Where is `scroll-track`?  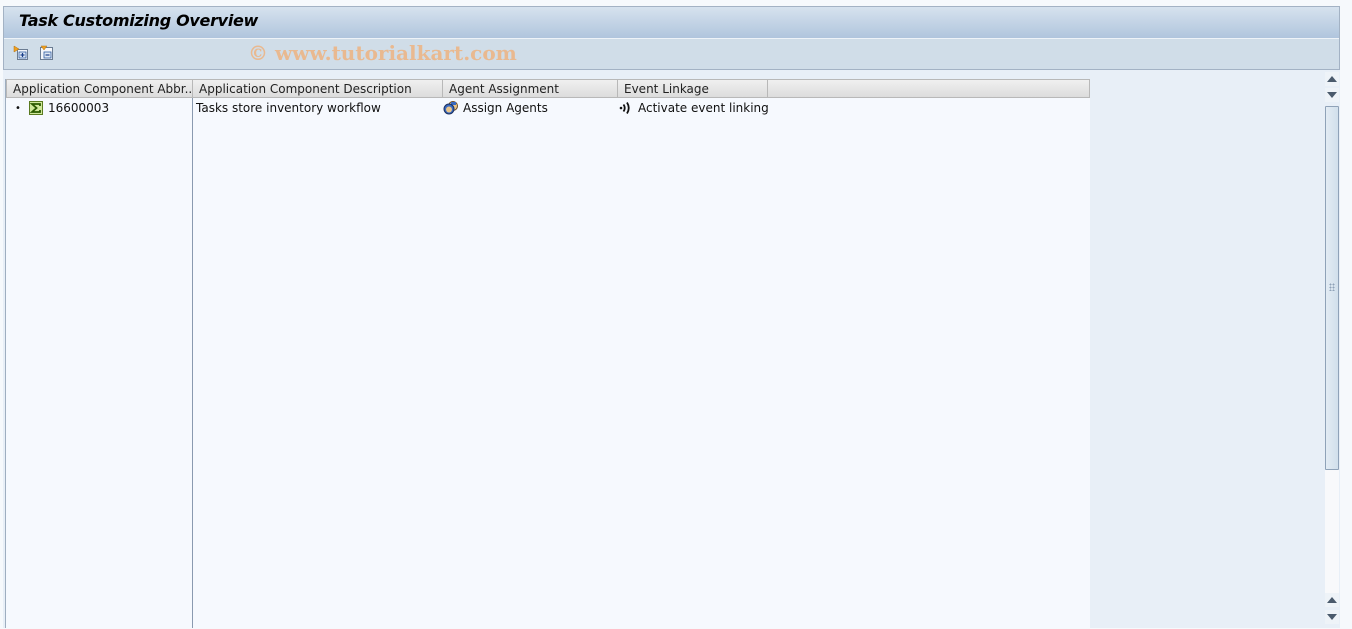
scroll-track is located at coordinates (1332, 351).